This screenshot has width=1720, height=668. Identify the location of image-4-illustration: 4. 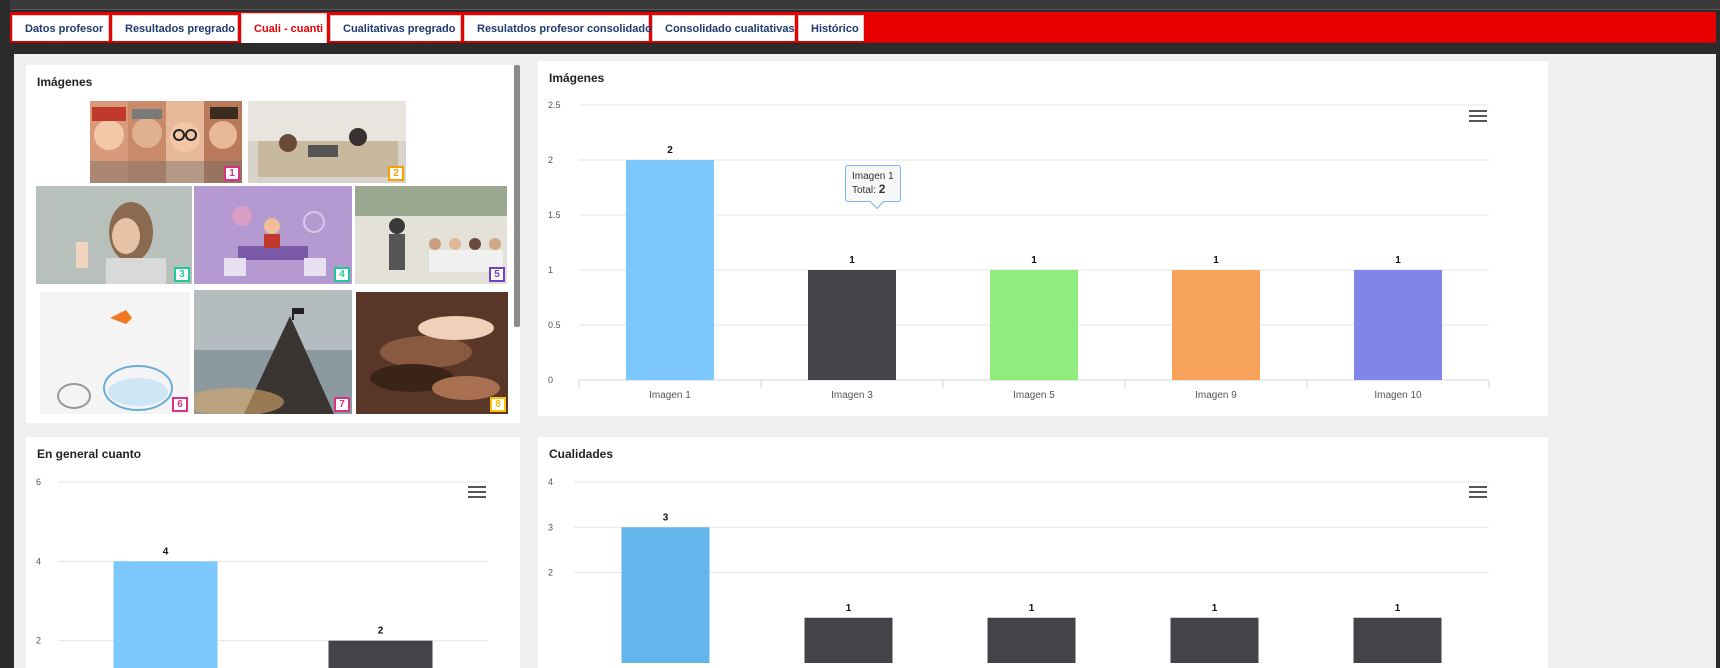
(273, 235).